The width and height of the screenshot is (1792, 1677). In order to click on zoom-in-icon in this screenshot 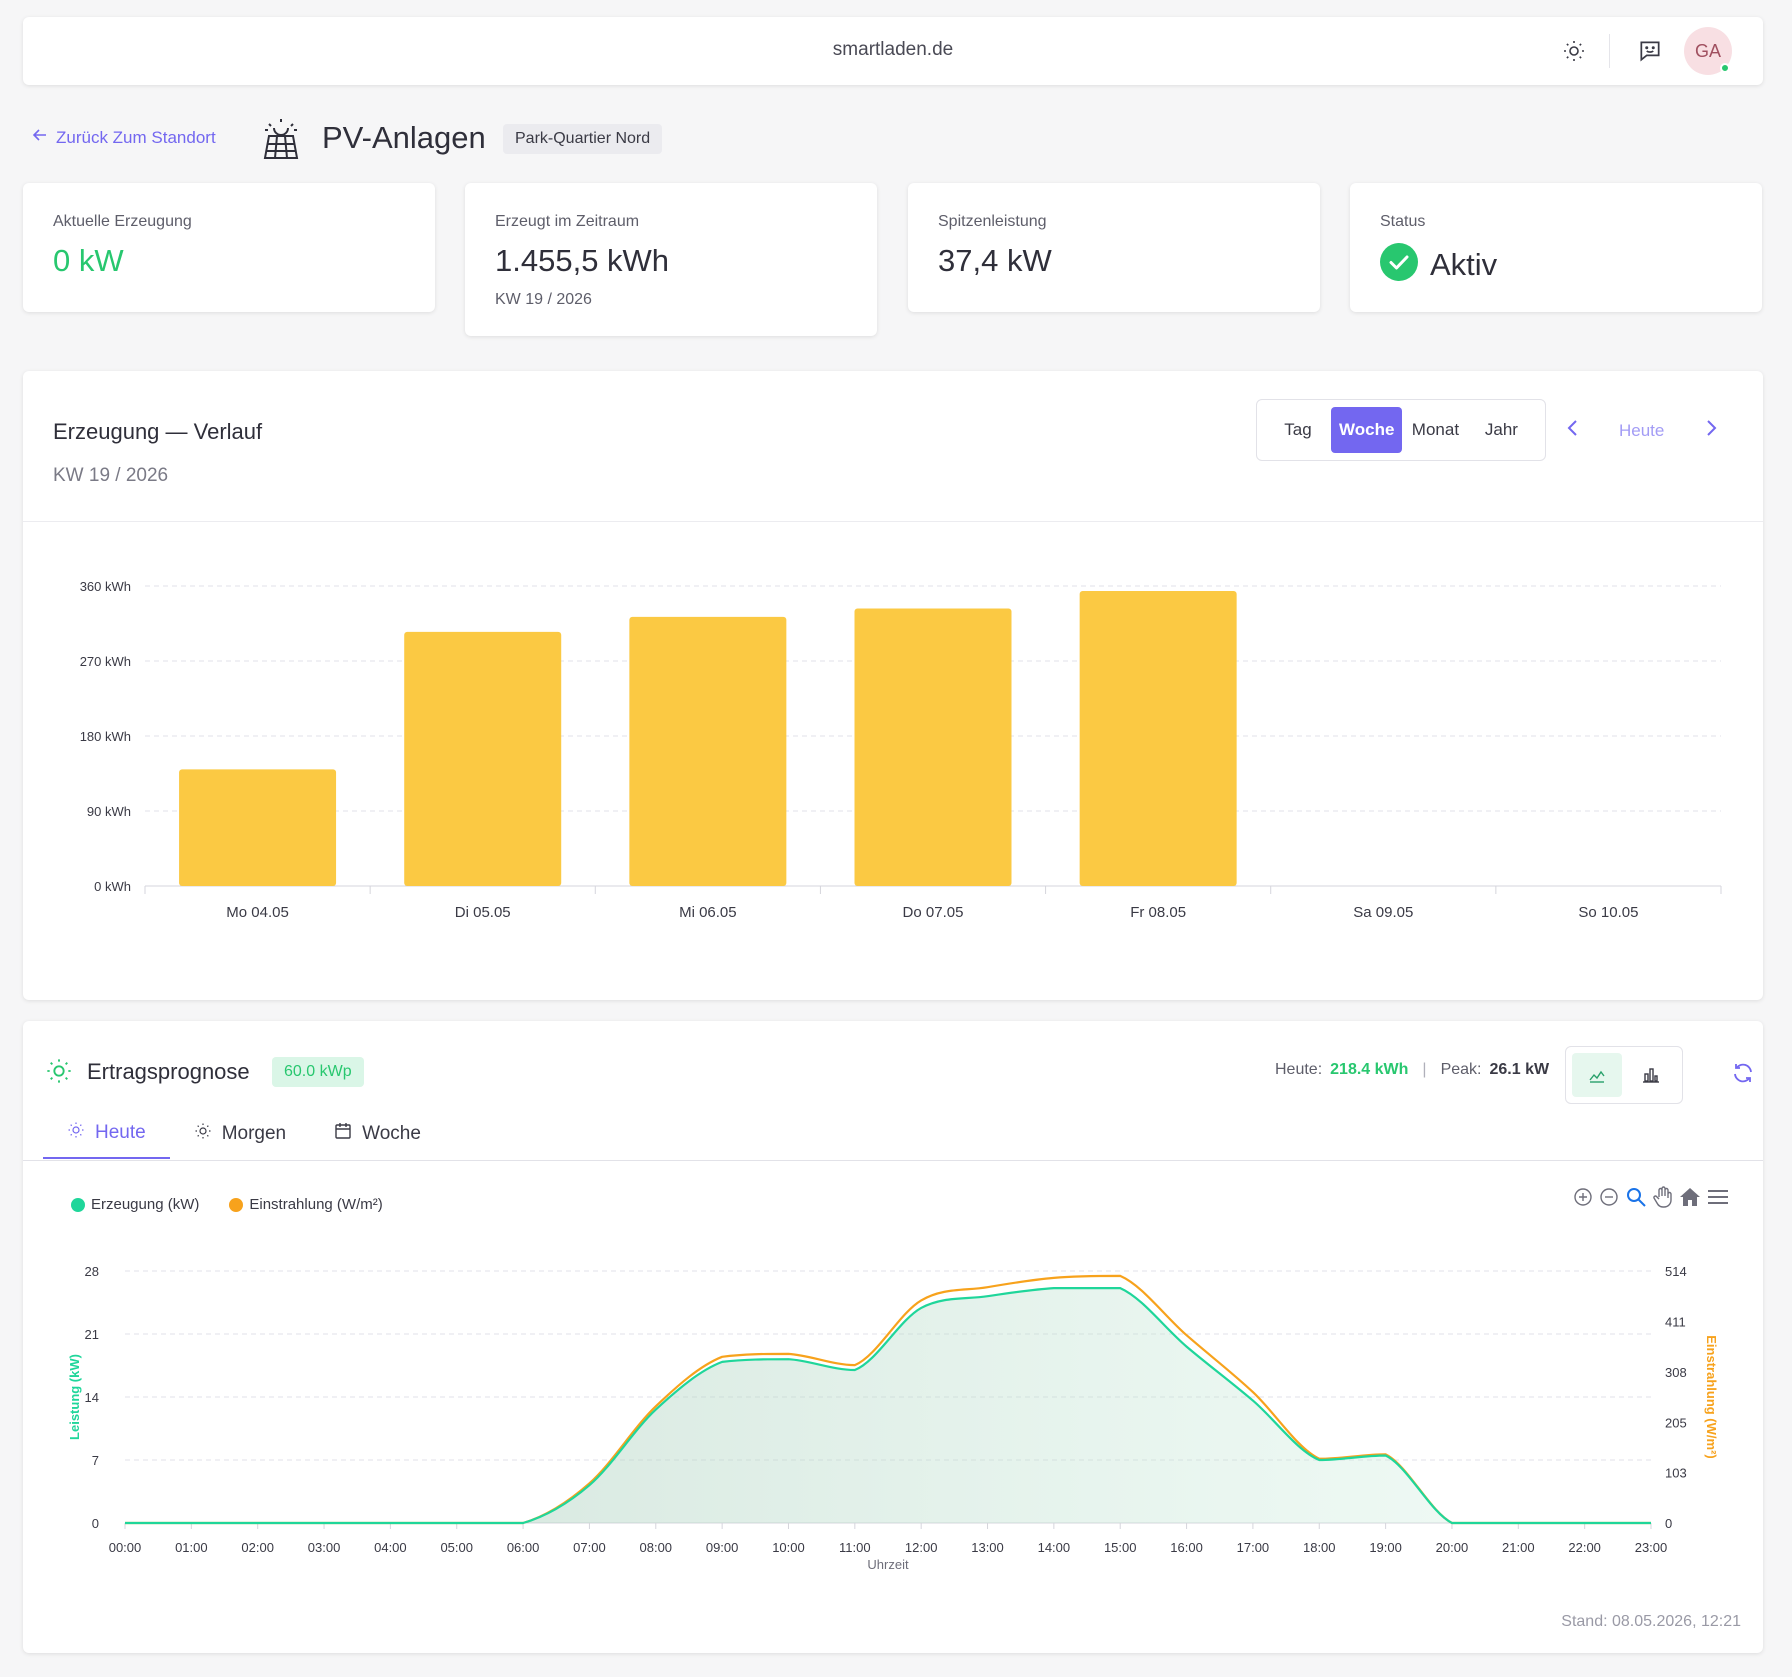, I will do `click(1583, 1199)`.